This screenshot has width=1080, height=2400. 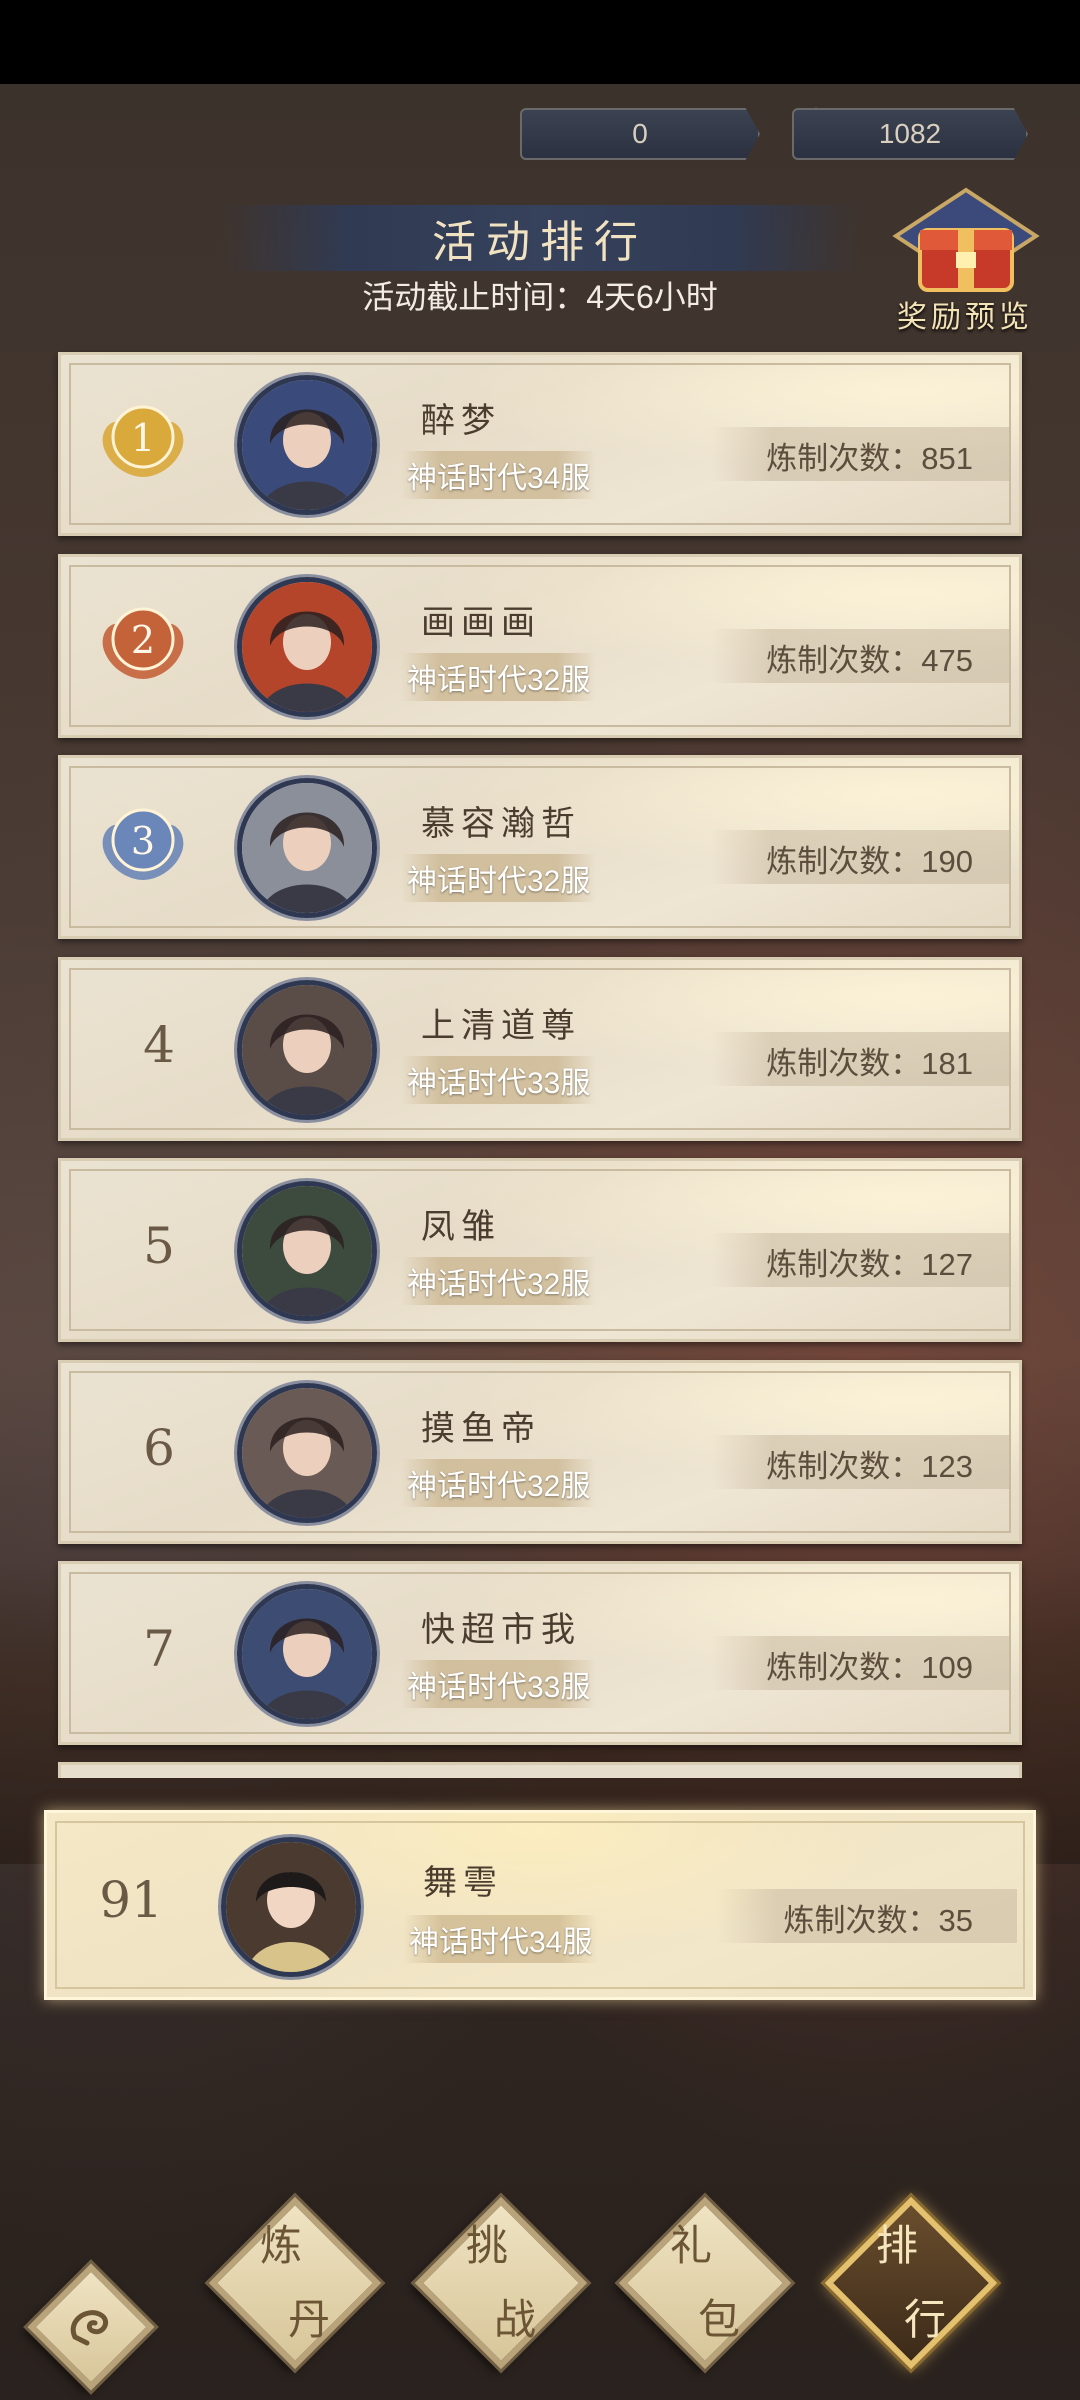 What do you see at coordinates (308, 2319) in the screenshot?
I see `nav-label-char: 丹` at bounding box center [308, 2319].